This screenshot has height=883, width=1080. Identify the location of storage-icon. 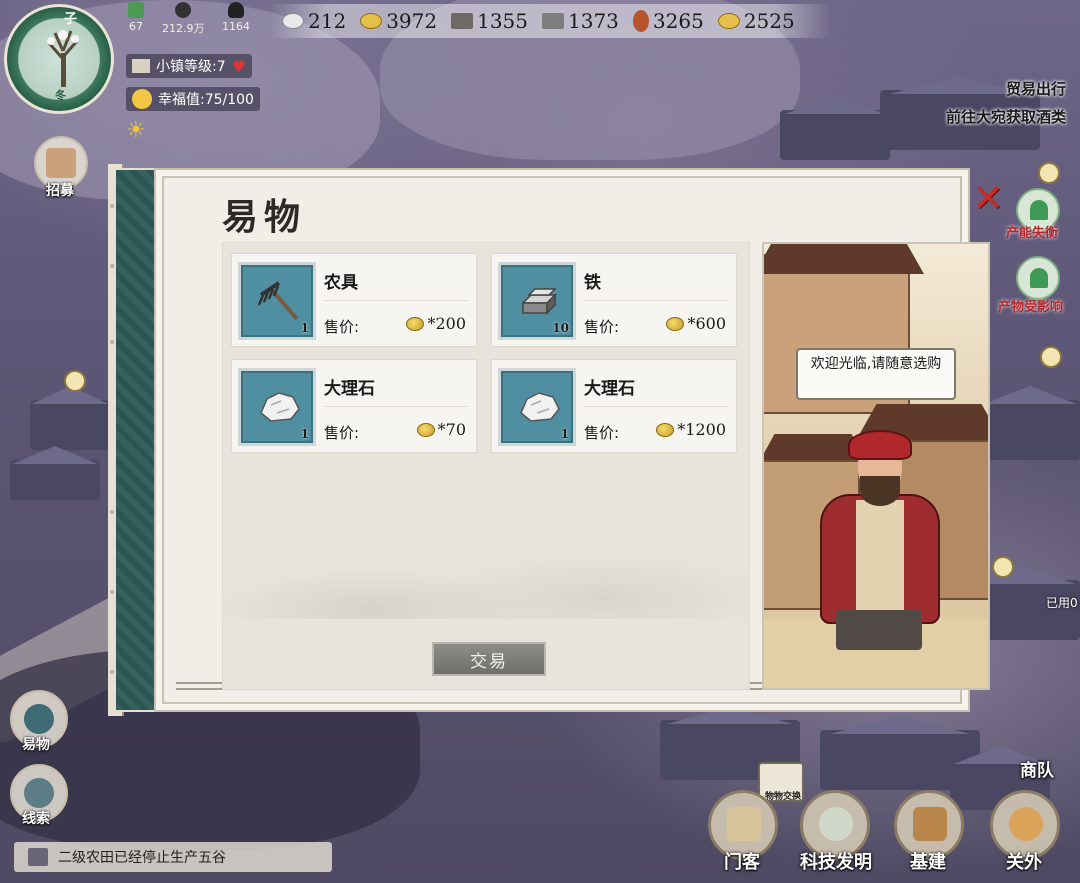
(236, 10).